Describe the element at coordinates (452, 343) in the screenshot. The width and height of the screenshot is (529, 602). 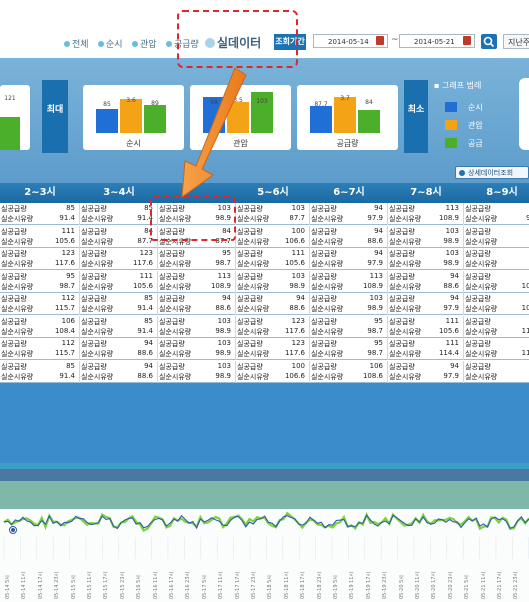
I see `supply-value: 111` at that location.